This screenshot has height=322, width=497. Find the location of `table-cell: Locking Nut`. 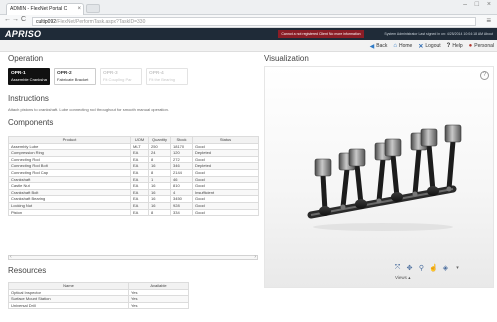

table-cell: Locking Nut is located at coordinates (69, 205).